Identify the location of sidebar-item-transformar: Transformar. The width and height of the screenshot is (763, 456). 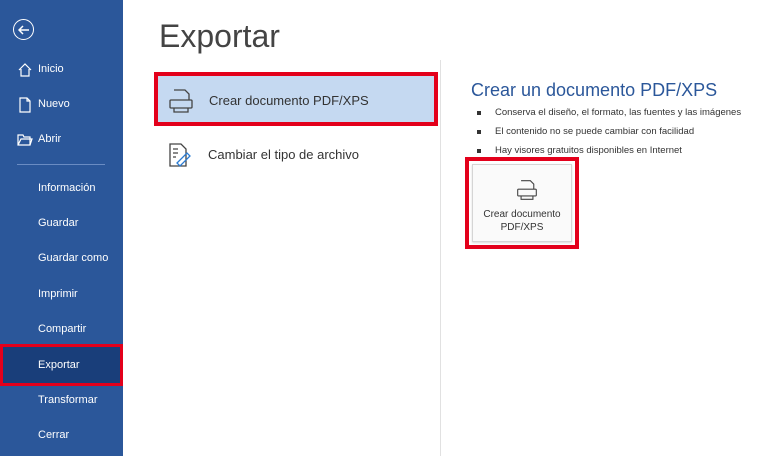
(61, 401).